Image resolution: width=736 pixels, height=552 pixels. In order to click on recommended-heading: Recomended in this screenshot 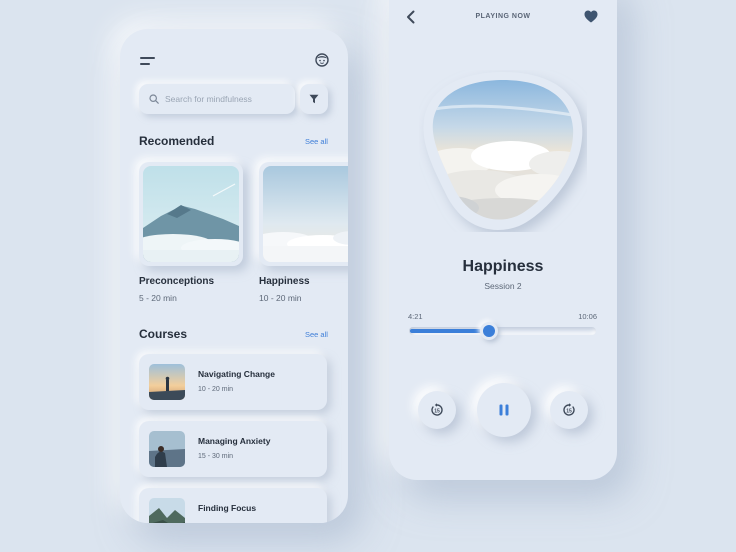, I will do `click(177, 141)`.